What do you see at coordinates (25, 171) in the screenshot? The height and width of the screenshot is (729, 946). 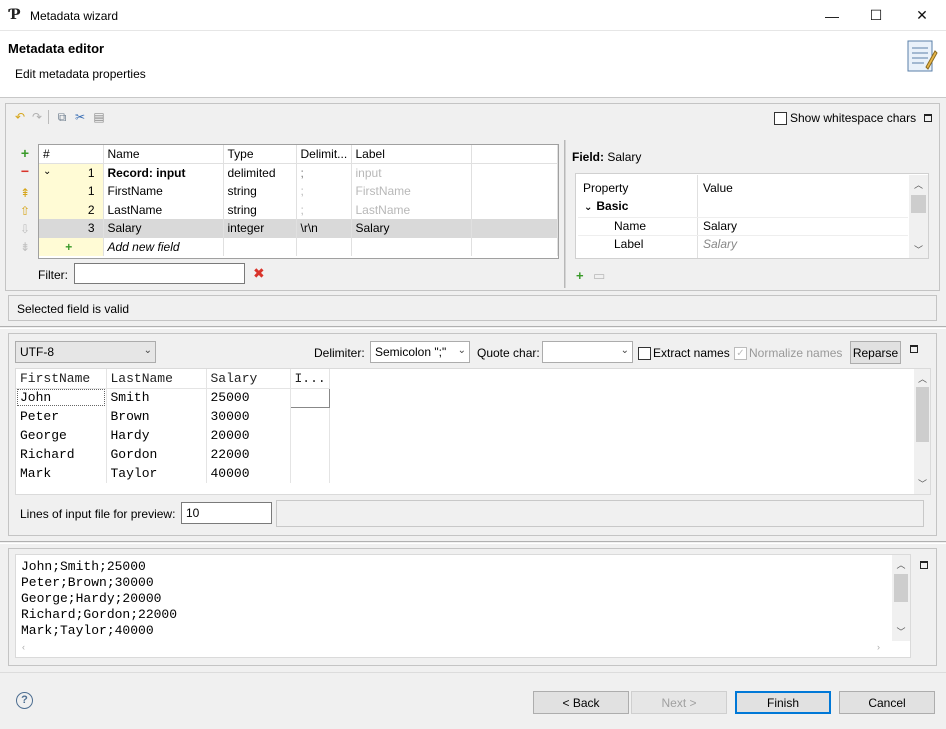 I see `remove-field-icon: −` at bounding box center [25, 171].